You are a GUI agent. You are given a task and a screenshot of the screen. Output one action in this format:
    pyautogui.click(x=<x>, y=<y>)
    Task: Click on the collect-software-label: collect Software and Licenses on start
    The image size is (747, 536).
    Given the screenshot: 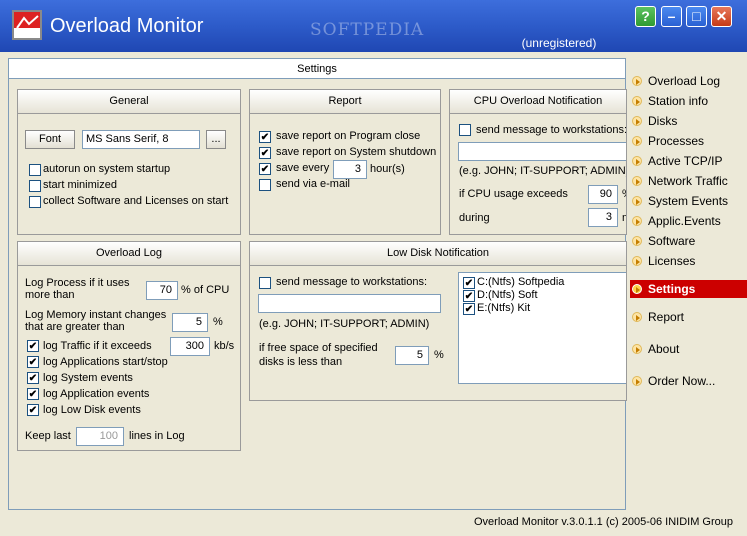 What is the action you would take?
    pyautogui.click(x=136, y=201)
    